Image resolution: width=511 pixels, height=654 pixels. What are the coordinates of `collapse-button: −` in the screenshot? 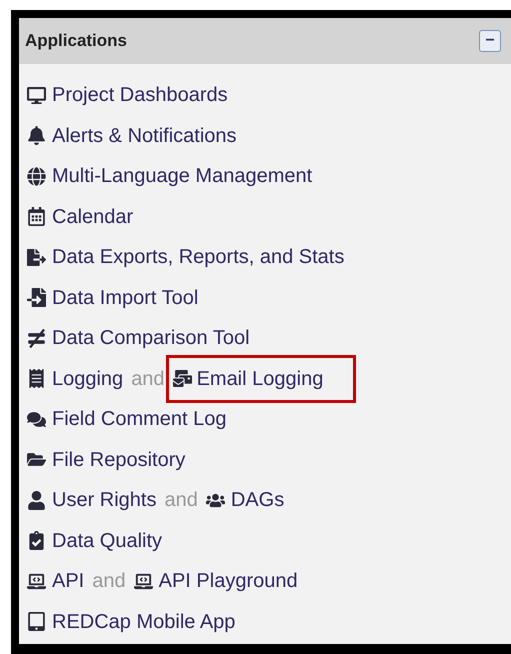 It's located at (490, 41).